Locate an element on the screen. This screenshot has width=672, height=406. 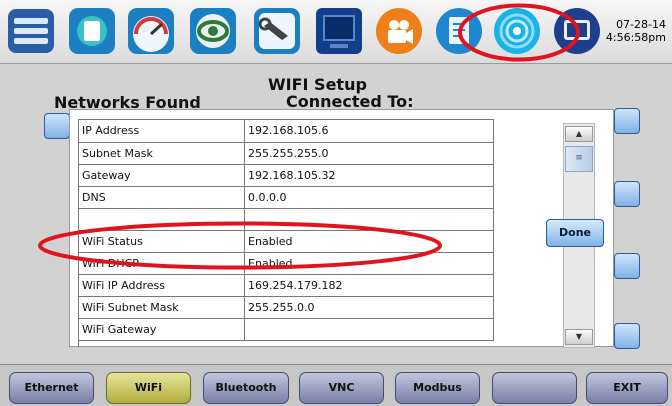
eye-icon is located at coordinates (213, 31).